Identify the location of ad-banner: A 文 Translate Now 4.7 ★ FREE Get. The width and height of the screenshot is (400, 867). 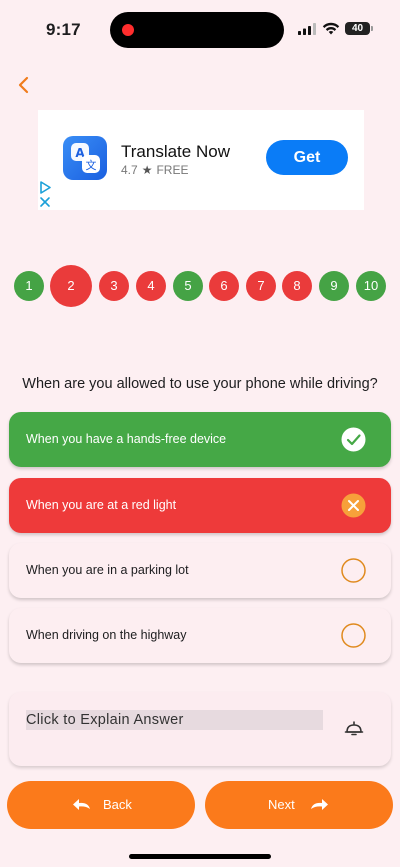
(201, 160).